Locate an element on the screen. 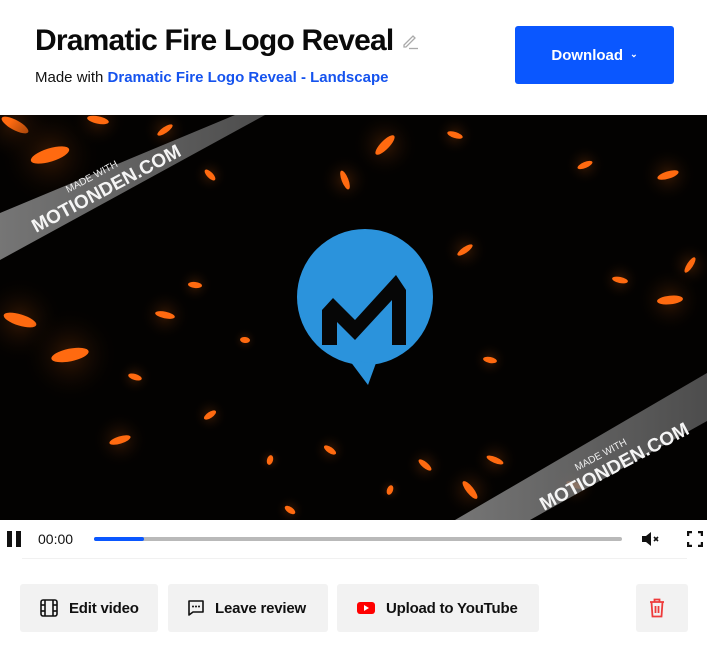 The height and width of the screenshot is (650, 707). motionden-logo is located at coordinates (365, 307).